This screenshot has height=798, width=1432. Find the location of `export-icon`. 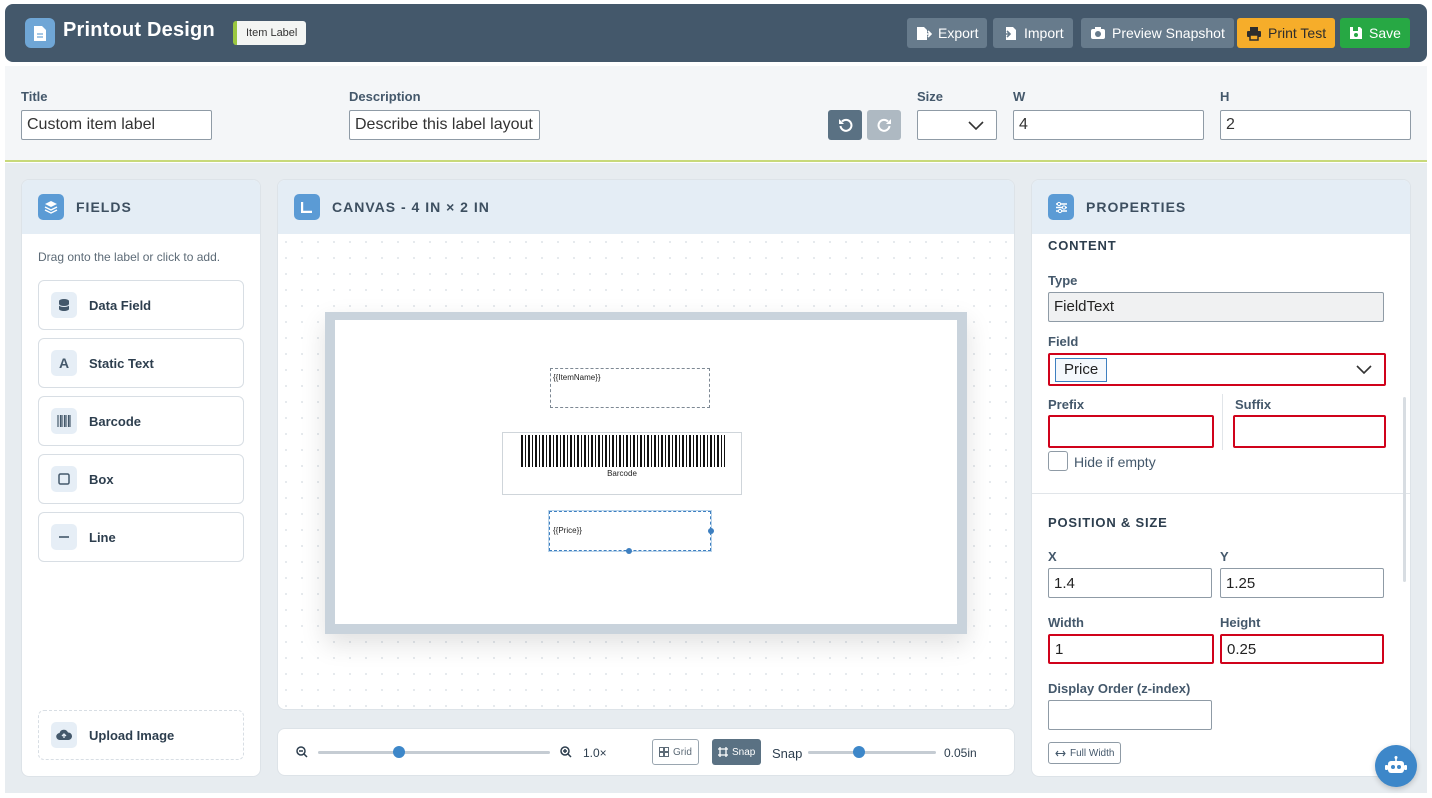

export-icon is located at coordinates (924, 33).